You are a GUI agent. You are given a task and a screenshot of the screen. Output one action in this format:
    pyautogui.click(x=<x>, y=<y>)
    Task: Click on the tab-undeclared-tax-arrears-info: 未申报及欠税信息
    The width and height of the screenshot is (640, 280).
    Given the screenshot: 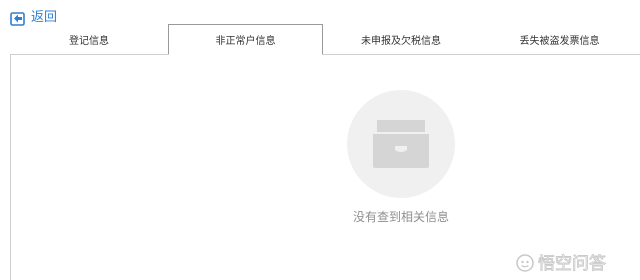 What is the action you would take?
    pyautogui.click(x=401, y=39)
    